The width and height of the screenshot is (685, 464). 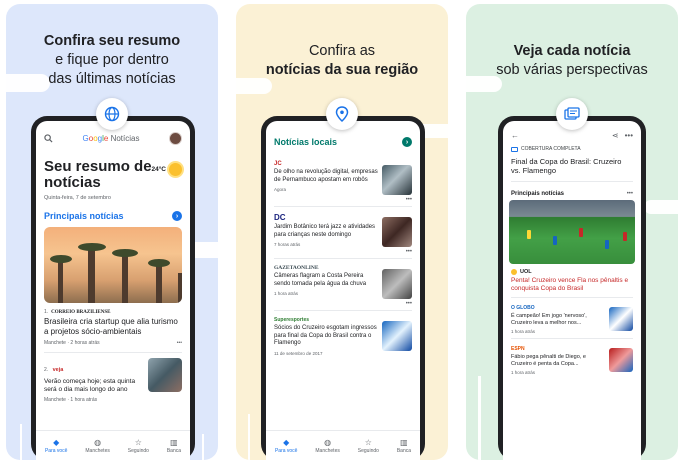 I want to click on globe-icon, so click(x=112, y=114).